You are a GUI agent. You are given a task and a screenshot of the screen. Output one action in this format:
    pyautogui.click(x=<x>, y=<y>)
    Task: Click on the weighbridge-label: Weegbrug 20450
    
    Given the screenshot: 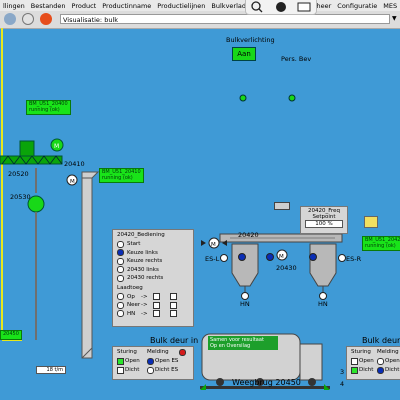 What is the action you would take?
    pyautogui.click(x=266, y=382)
    